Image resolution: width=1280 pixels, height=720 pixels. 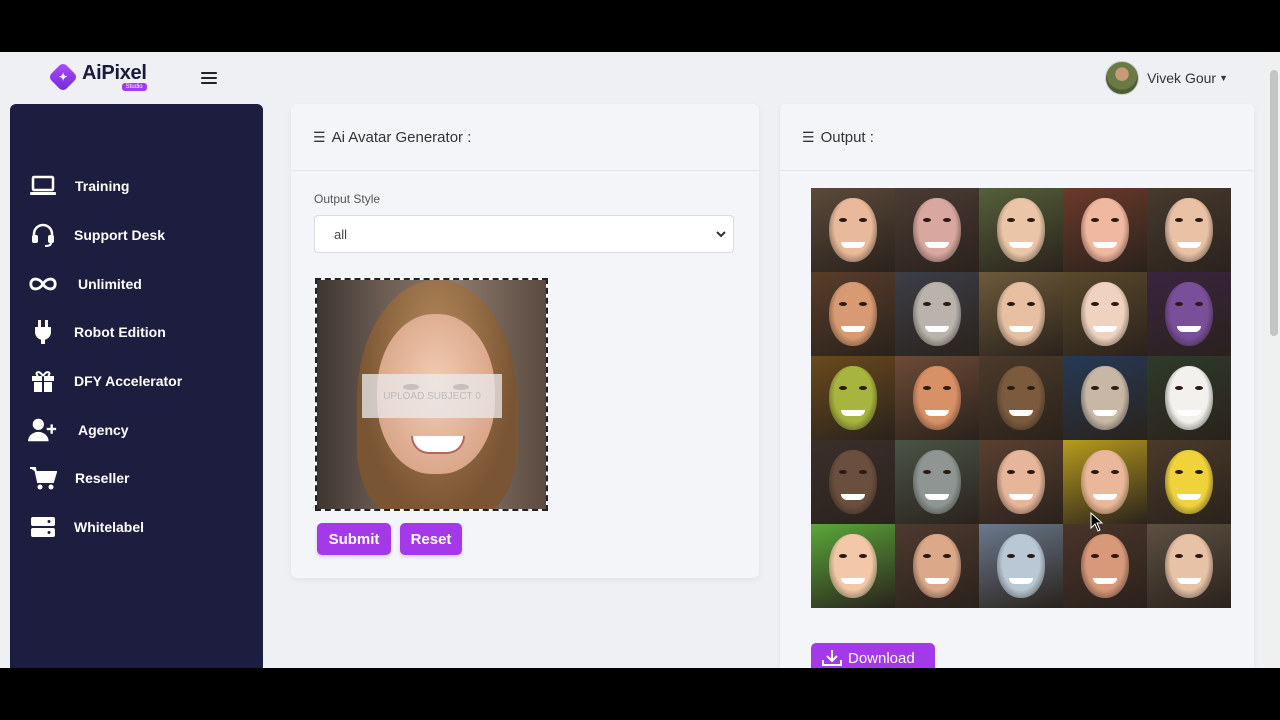 What do you see at coordinates (134, 87) in the screenshot?
I see `logo-tagline: Studio` at bounding box center [134, 87].